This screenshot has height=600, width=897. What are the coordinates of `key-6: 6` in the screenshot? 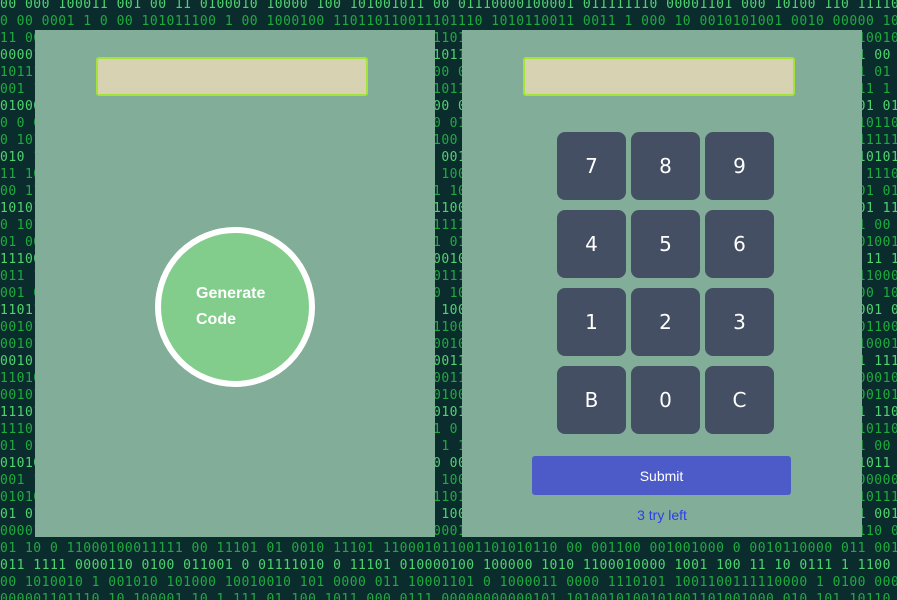 It's located at (739, 244).